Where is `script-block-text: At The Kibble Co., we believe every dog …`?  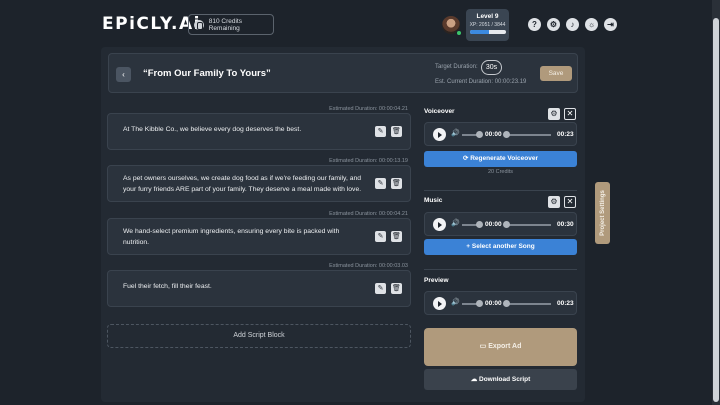
script-block-text: At The Kibble Co., we believe every dog … is located at coordinates (243, 129).